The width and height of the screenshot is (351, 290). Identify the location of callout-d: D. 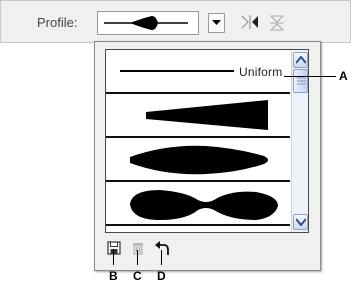
(161, 276).